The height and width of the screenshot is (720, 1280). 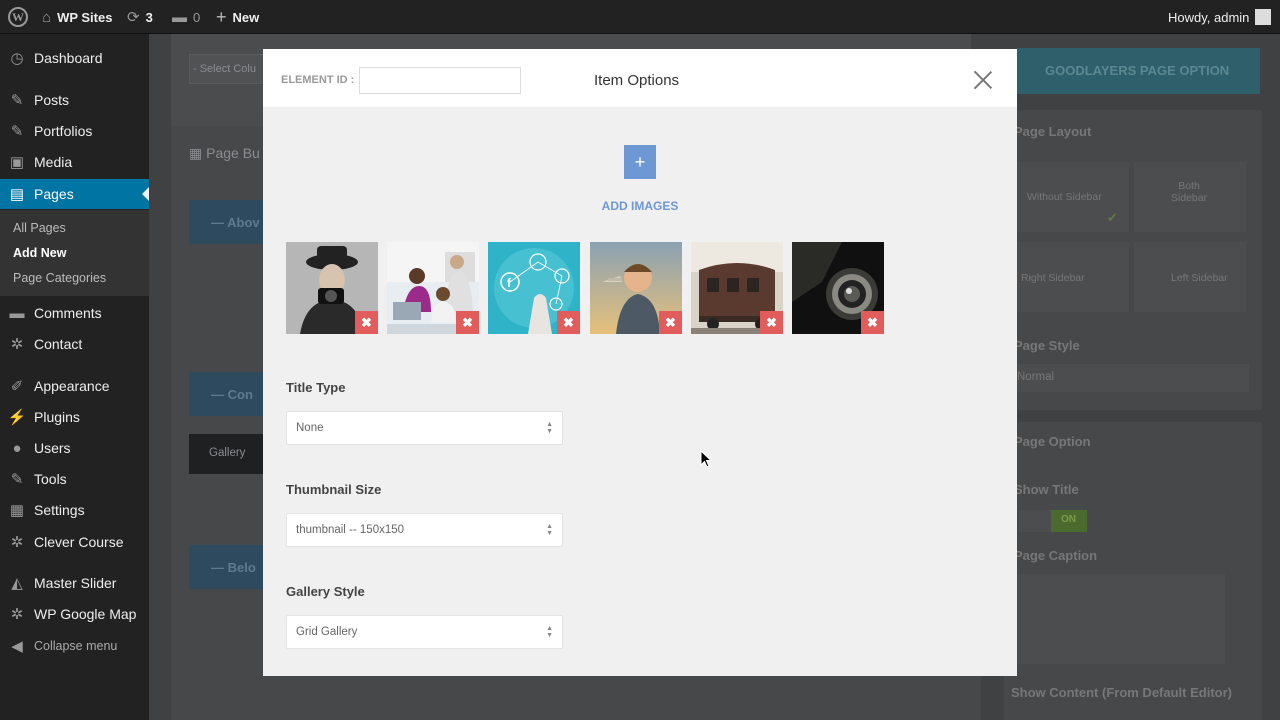 What do you see at coordinates (74, 100) in the screenshot?
I see `menu-posts: ✎ Posts` at bounding box center [74, 100].